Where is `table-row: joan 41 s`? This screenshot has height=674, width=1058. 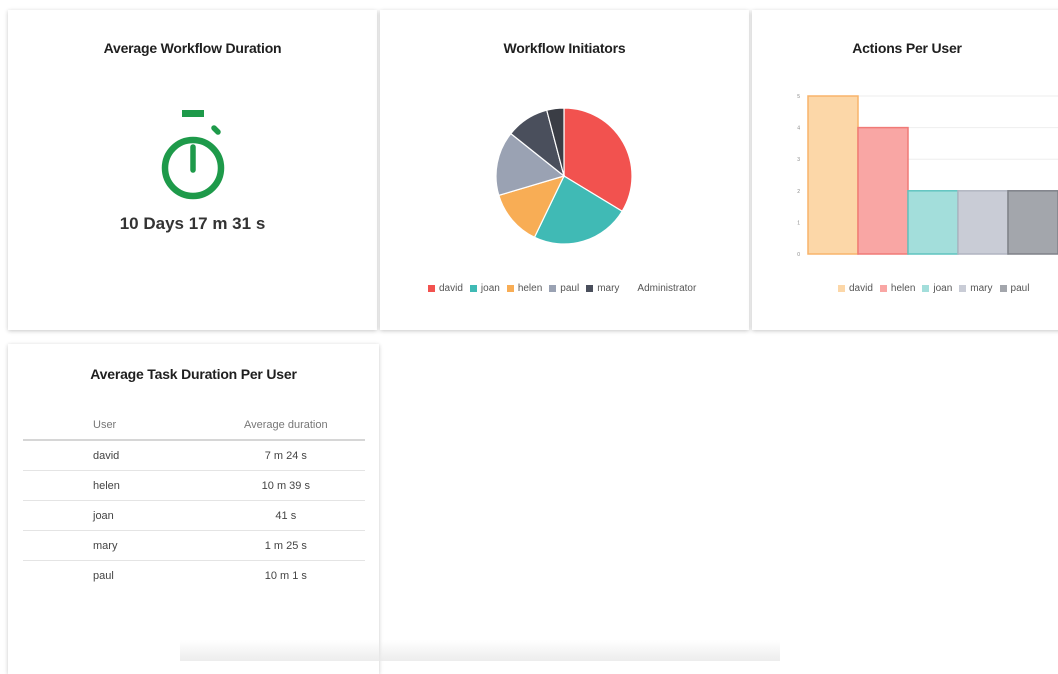 table-row: joan 41 s is located at coordinates (194, 515).